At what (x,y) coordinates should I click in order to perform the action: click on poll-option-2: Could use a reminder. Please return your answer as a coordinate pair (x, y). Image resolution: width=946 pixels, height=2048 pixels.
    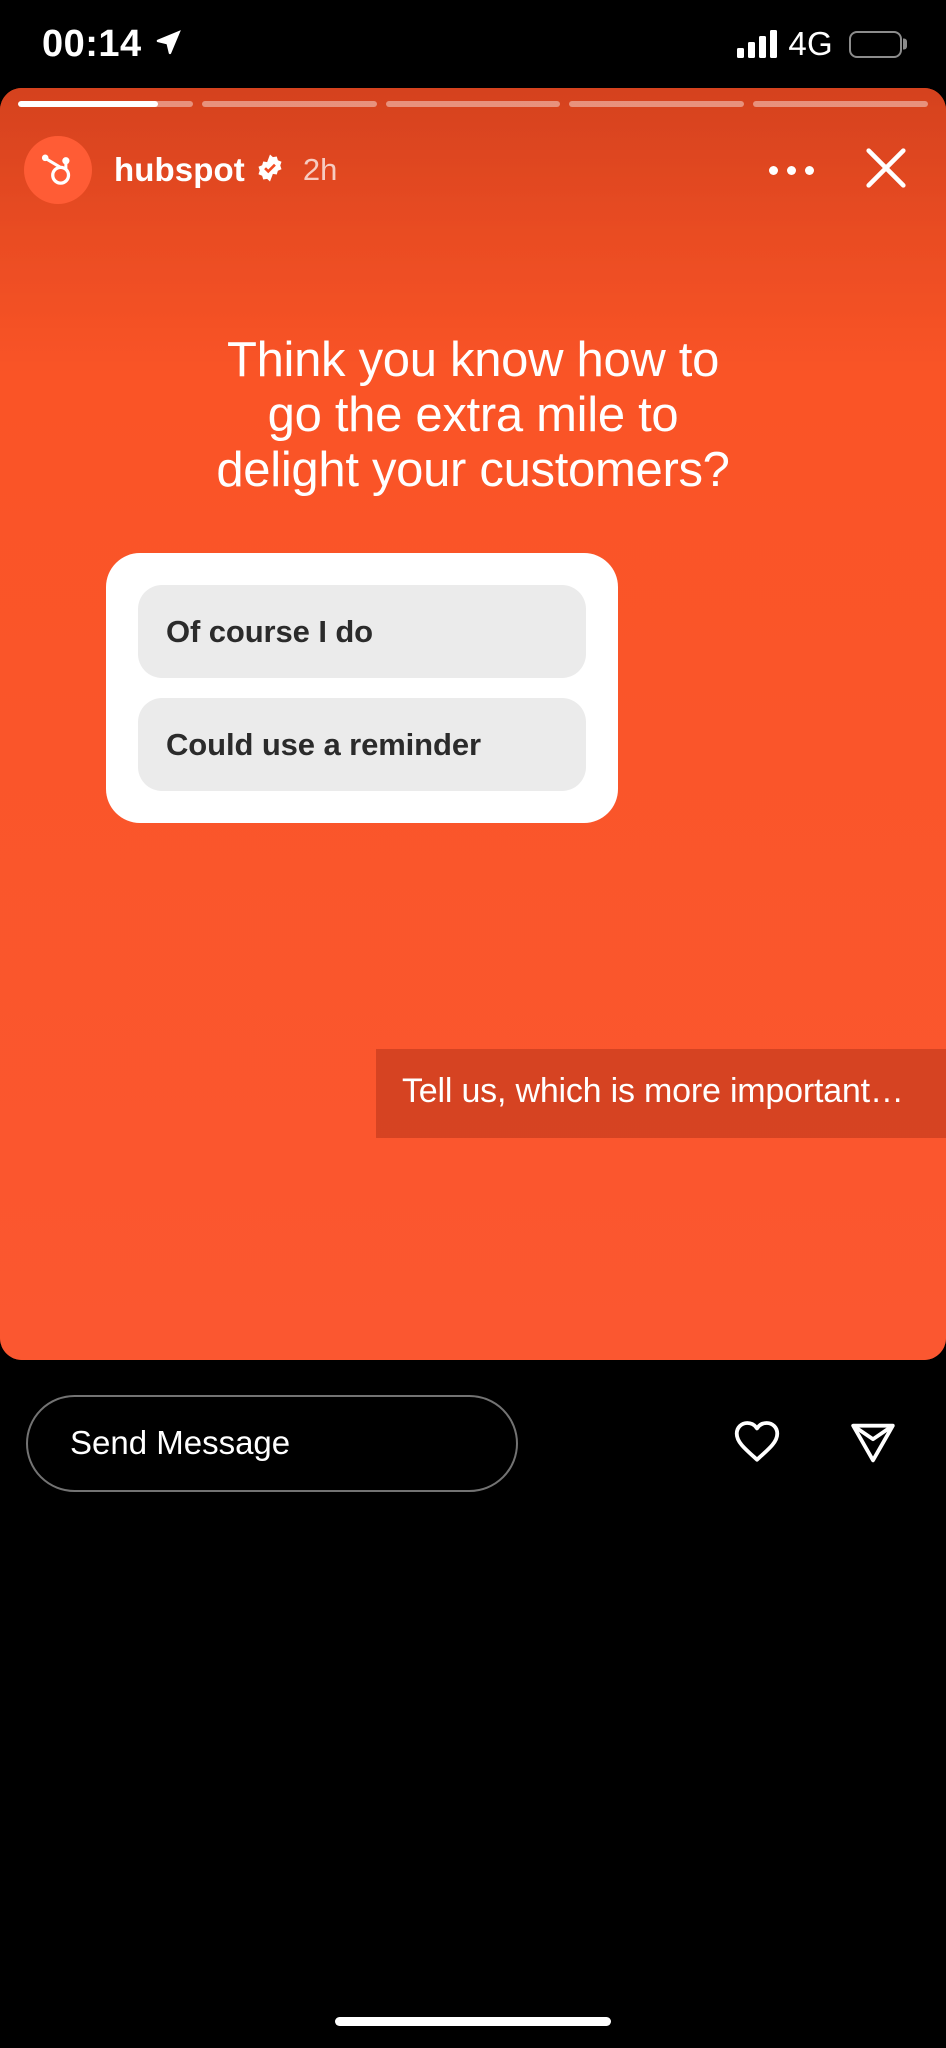
    Looking at the image, I should click on (362, 744).